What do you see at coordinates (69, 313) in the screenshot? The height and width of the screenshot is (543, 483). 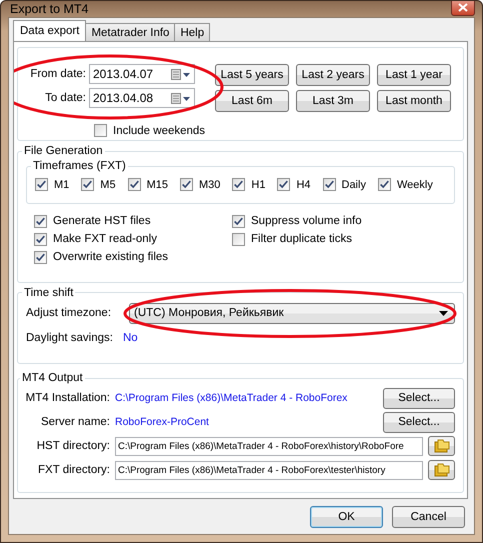 I see `timezone-label: Adjust timezone:` at bounding box center [69, 313].